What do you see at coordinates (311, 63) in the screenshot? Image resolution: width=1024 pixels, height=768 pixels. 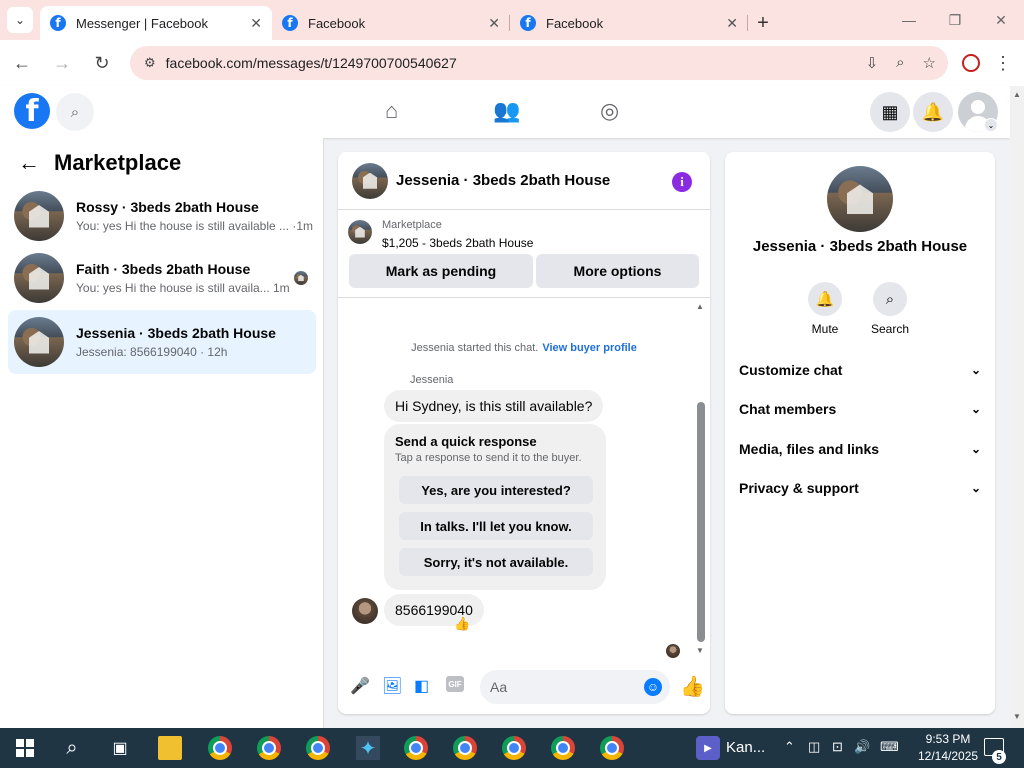 I see `url-text: facebook.com/messages/t/1249700700540627` at bounding box center [311, 63].